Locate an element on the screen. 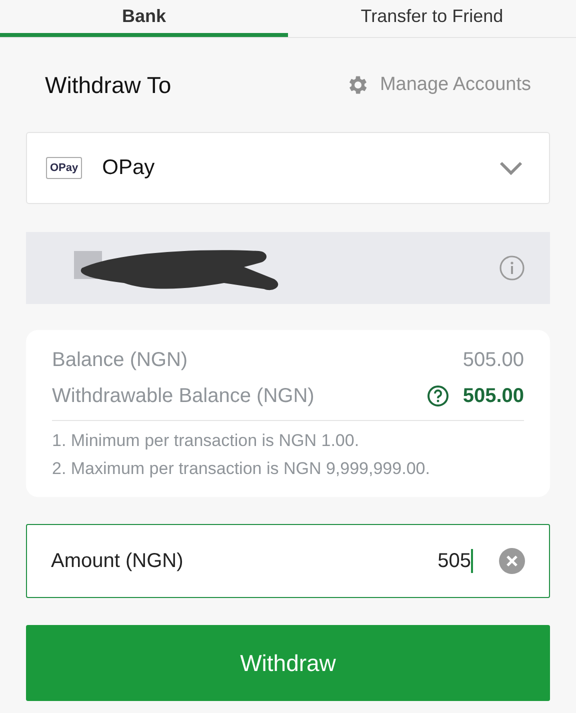 The image size is (576, 713). tab: Transfer to Friend is located at coordinates (432, 18).